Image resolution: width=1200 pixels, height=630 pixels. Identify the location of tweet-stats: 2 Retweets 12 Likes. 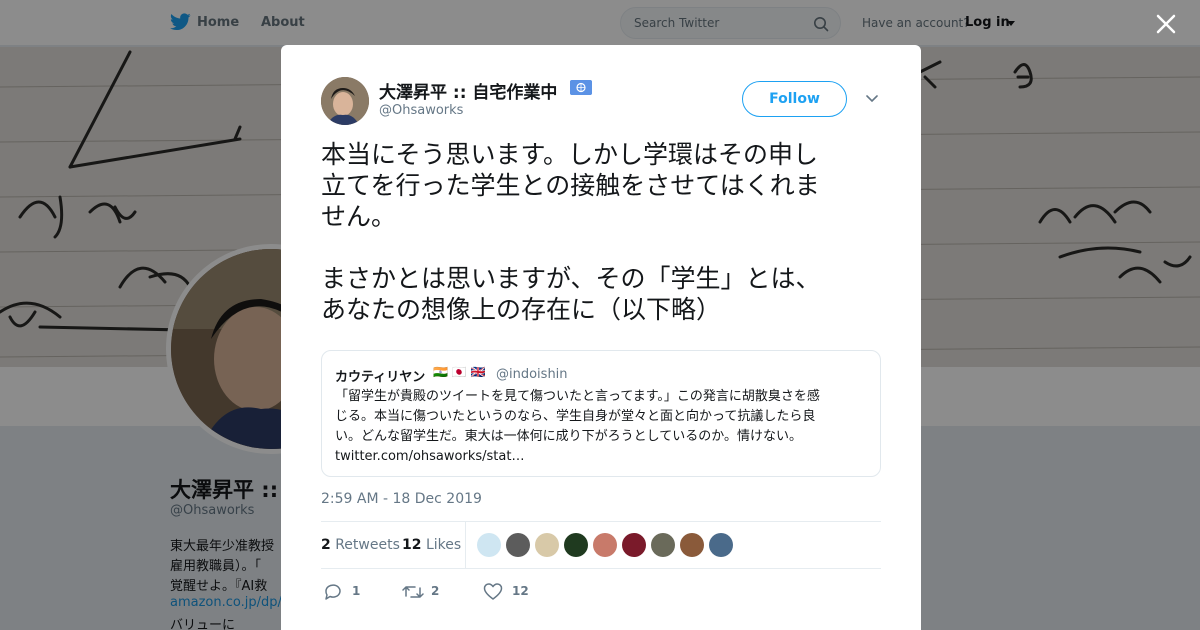
(393, 545).